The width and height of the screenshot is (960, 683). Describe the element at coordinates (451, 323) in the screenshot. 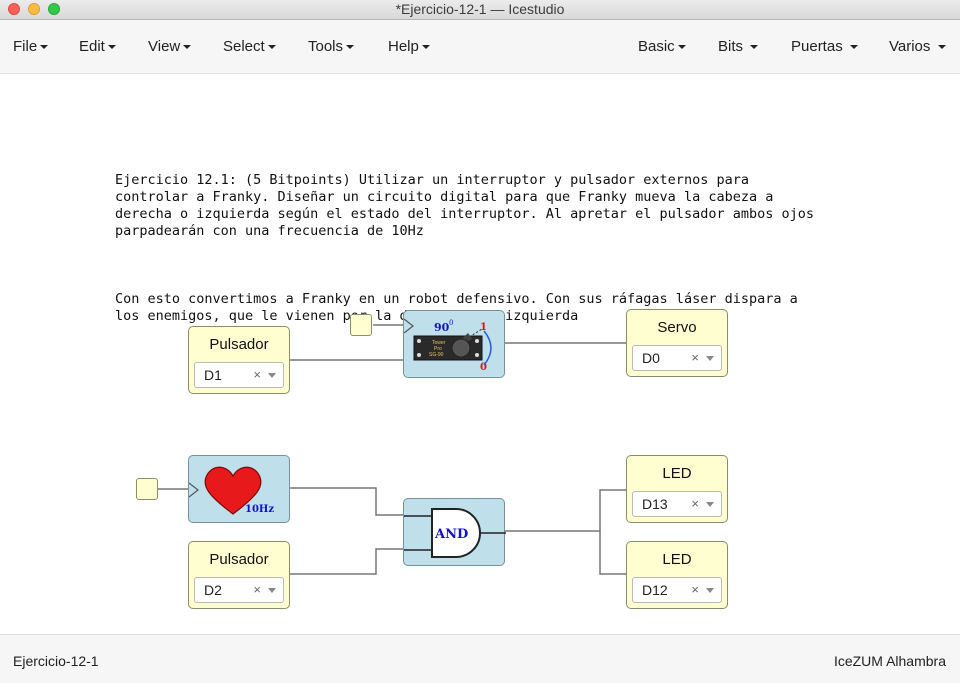

I see `servo-degree: 0` at that location.